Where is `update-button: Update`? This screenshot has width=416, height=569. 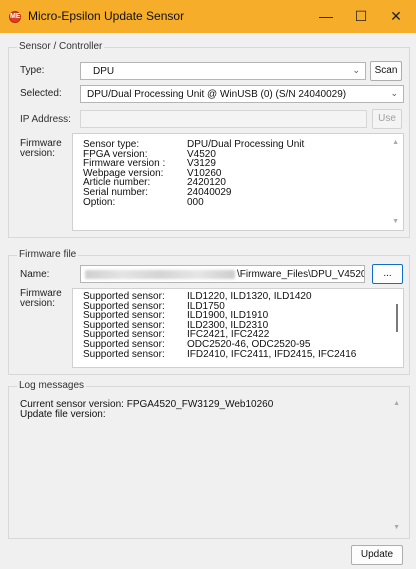
update-button: Update is located at coordinates (377, 555).